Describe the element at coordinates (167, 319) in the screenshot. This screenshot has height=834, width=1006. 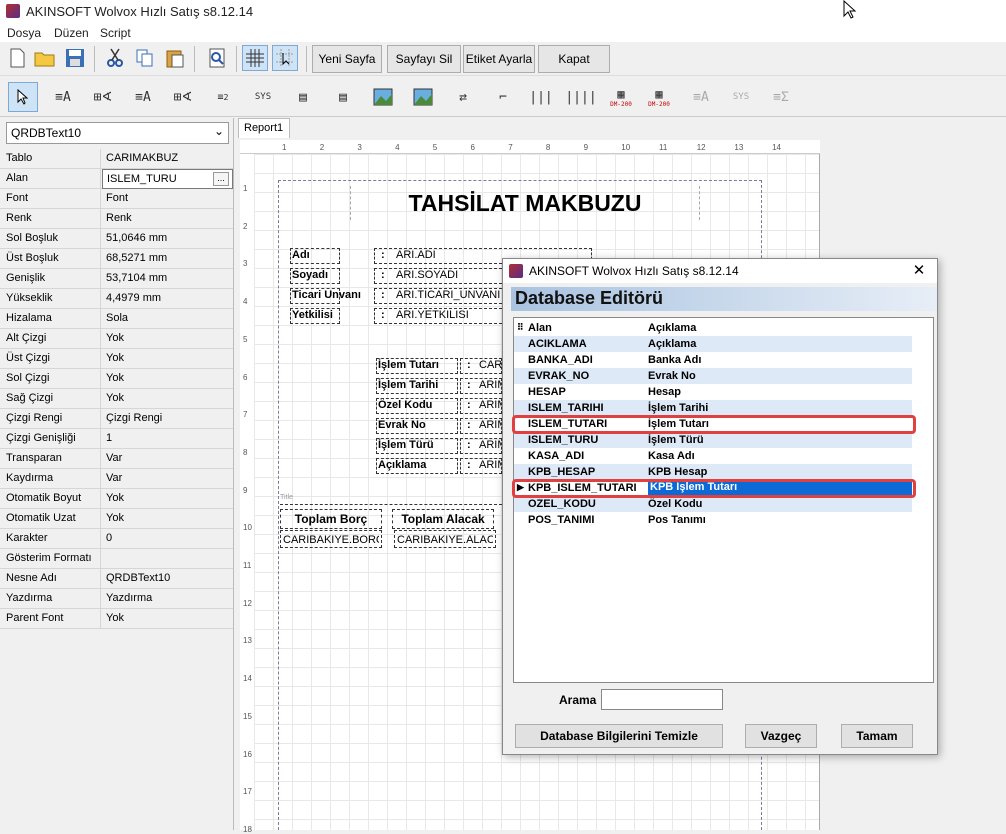
I see `property-value: Sola` at that location.